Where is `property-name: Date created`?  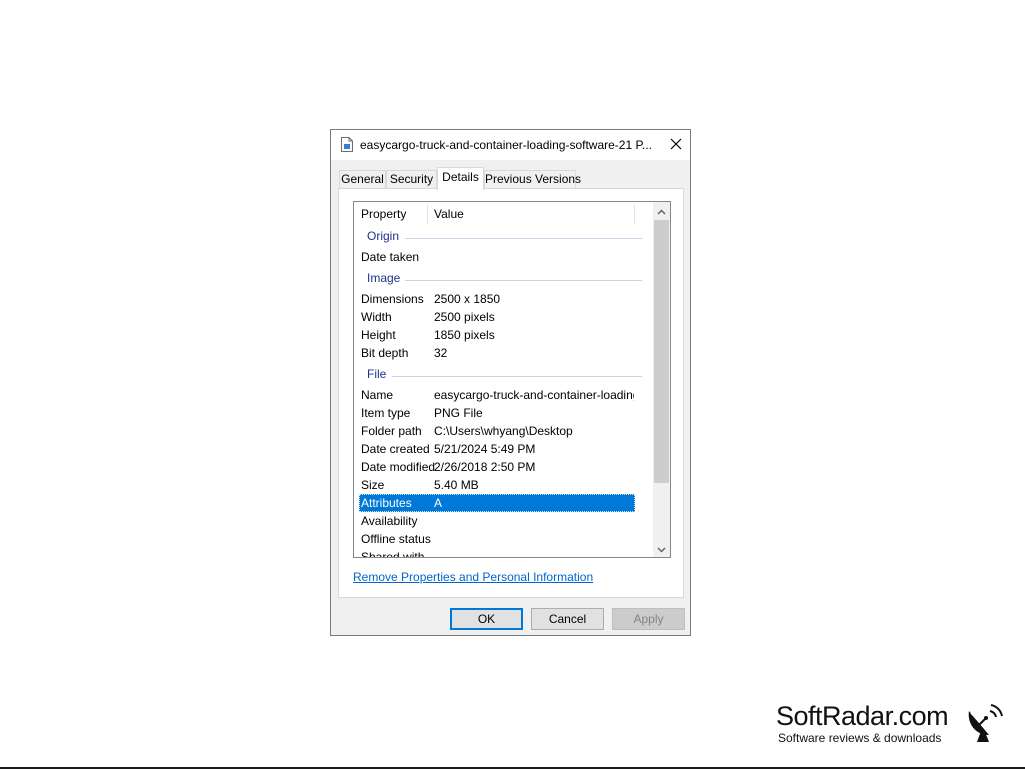 property-name: Date created is located at coordinates (395, 449).